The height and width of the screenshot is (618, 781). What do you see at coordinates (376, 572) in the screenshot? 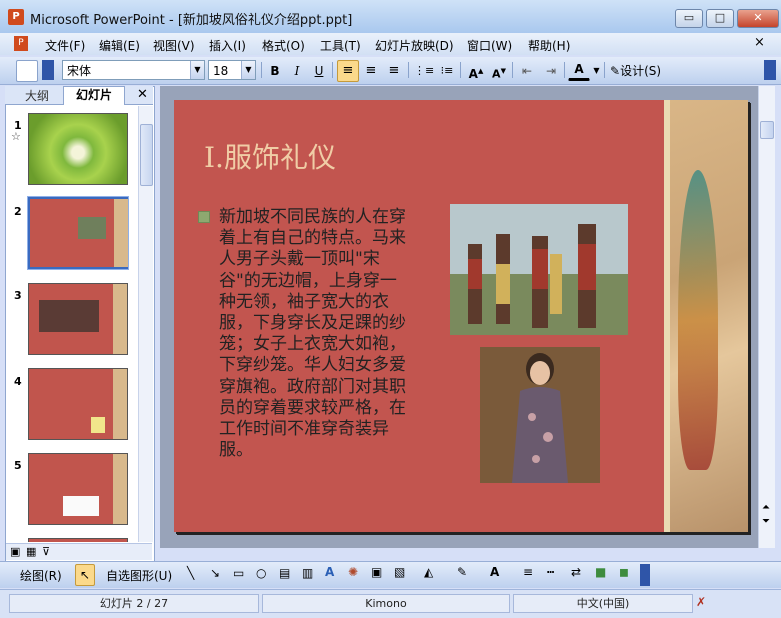
I see `clipart-icon: ▣` at bounding box center [376, 572].